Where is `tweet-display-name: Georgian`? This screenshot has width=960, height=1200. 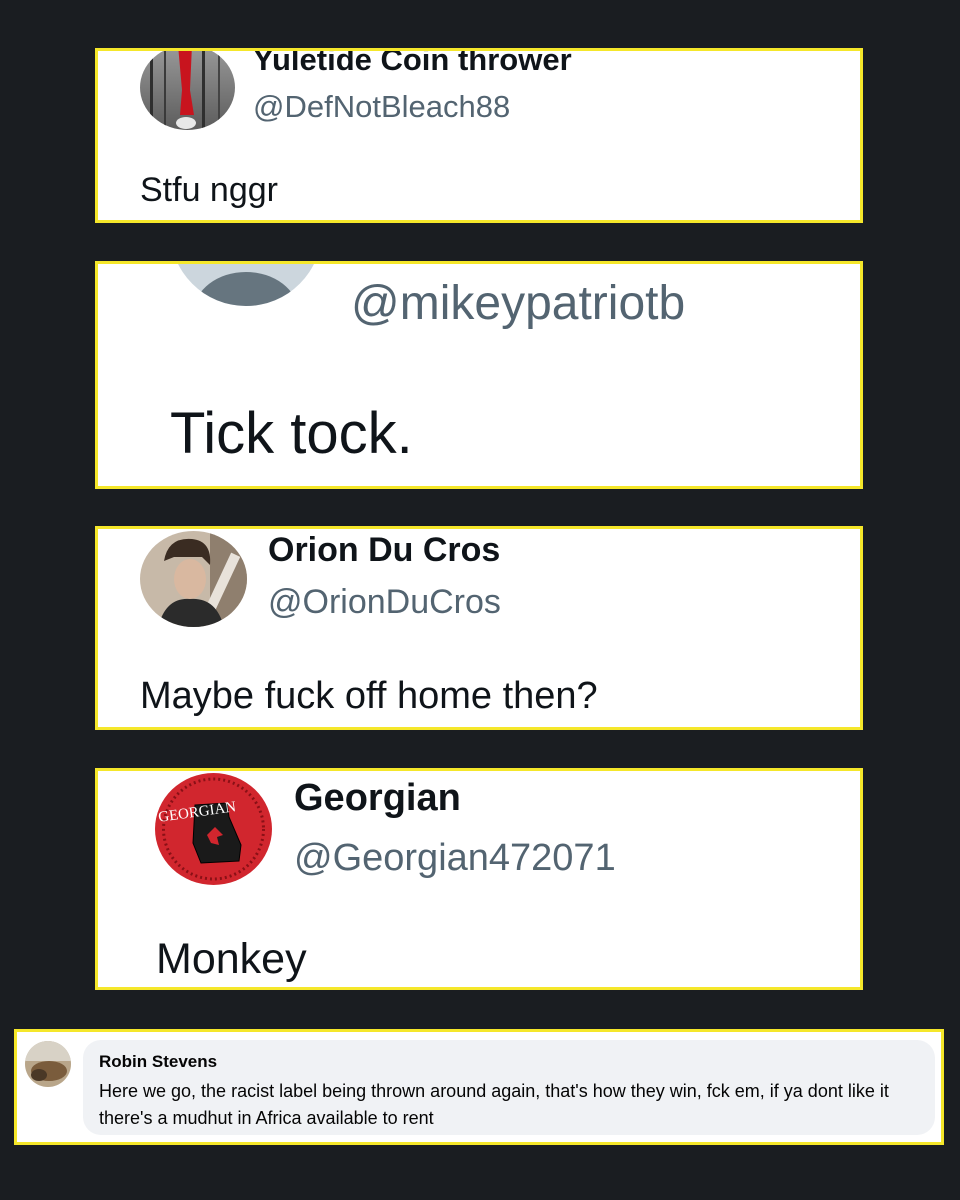 tweet-display-name: Georgian is located at coordinates (377, 798).